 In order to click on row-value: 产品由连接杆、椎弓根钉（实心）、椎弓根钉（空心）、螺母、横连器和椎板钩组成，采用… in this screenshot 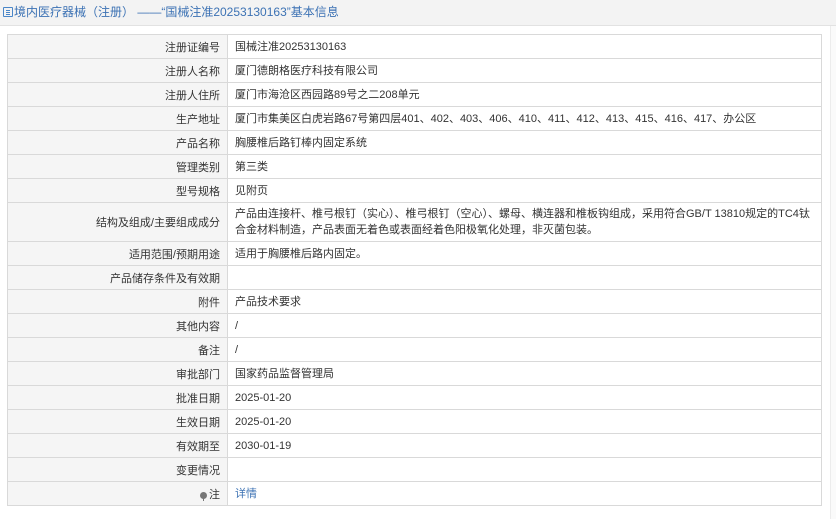, I will do `click(524, 222)`.